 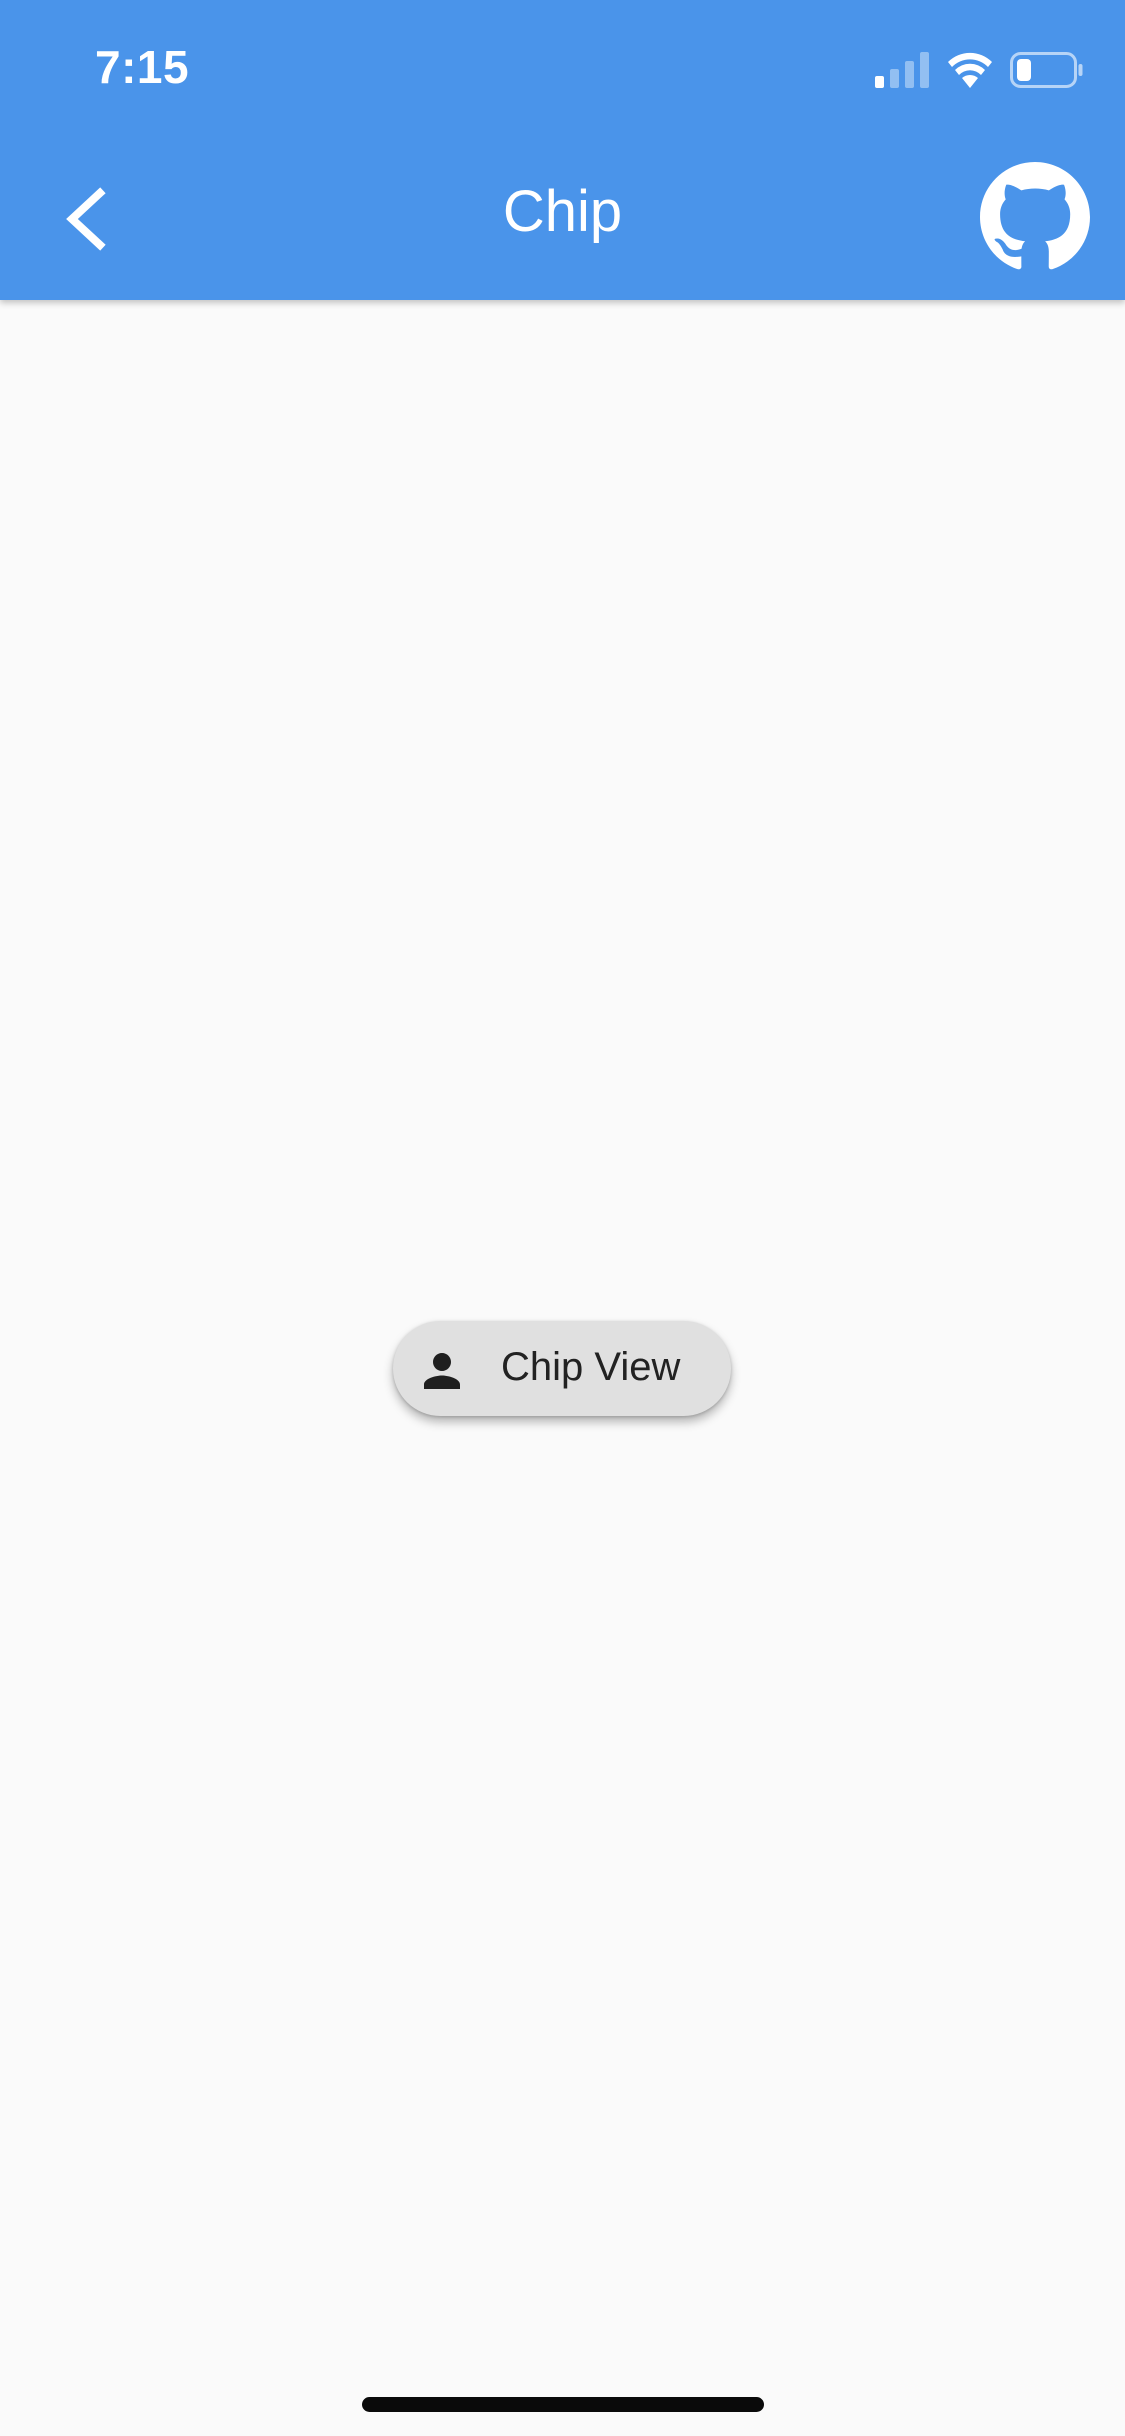 I want to click on app-bar: Chip, so click(x=562, y=216).